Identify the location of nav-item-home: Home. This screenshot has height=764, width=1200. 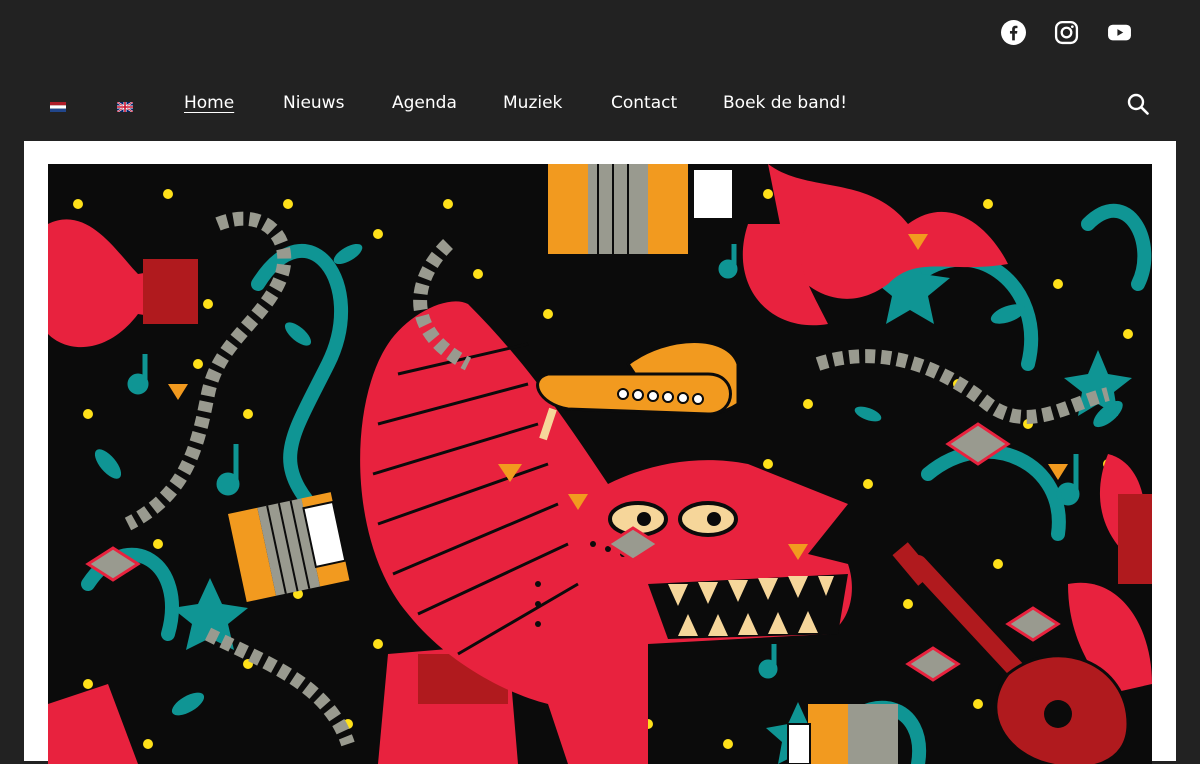
(209, 103).